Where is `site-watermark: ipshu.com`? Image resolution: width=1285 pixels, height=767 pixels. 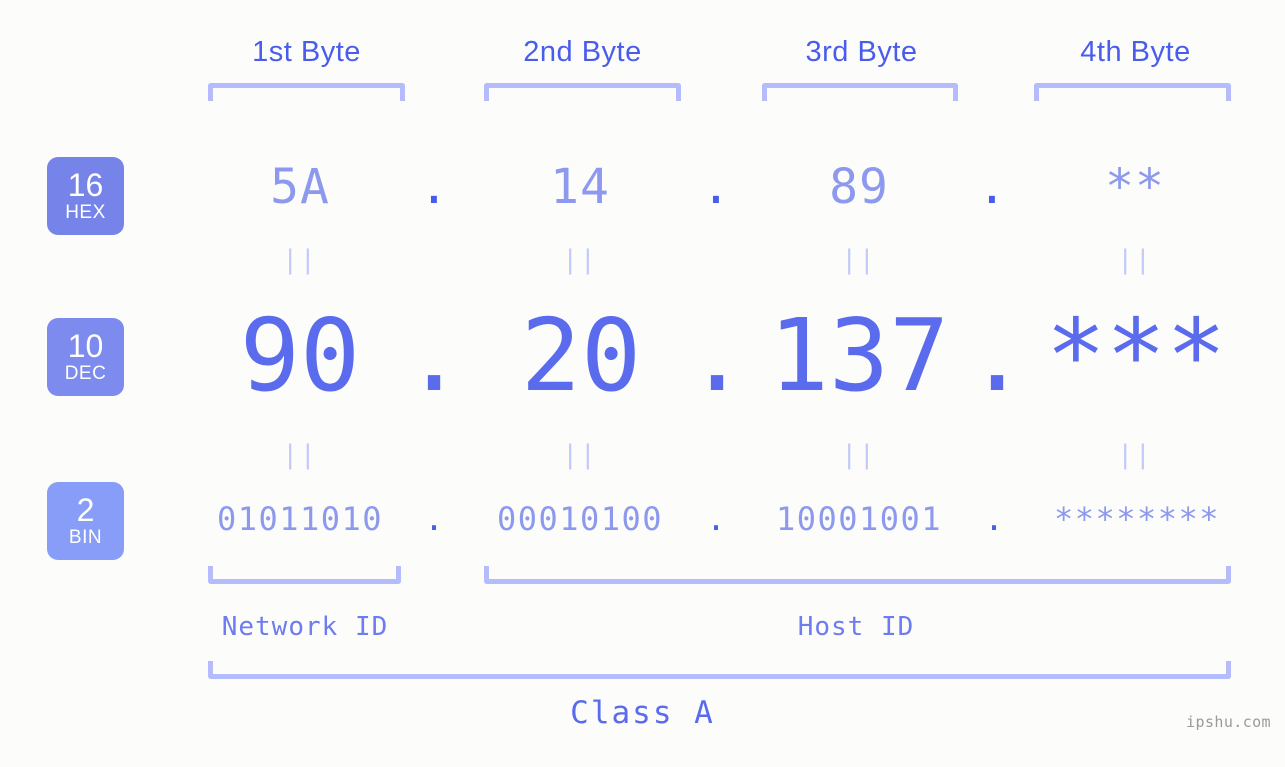 site-watermark: ipshu.com is located at coordinates (1228, 722).